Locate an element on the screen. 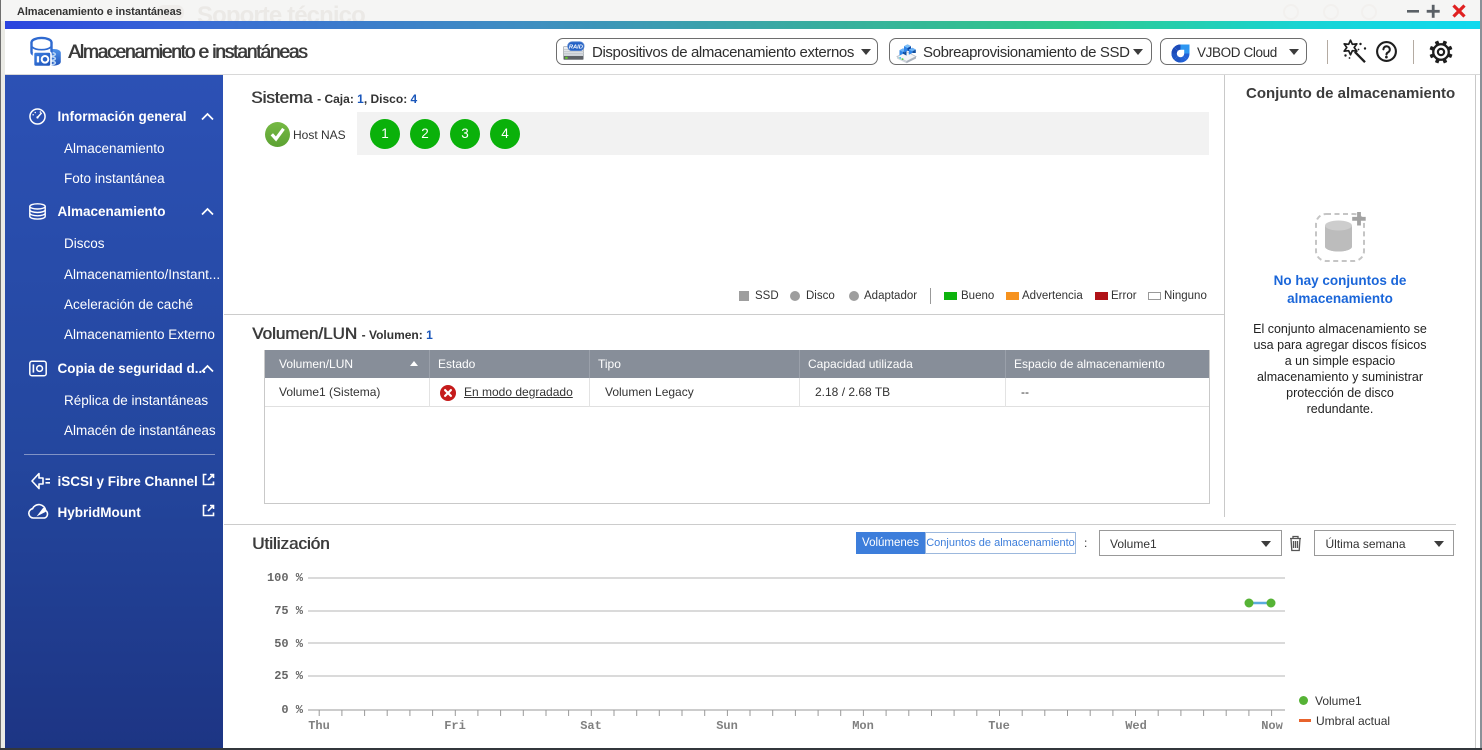  svg-text: RAID is located at coordinates (576, 48).